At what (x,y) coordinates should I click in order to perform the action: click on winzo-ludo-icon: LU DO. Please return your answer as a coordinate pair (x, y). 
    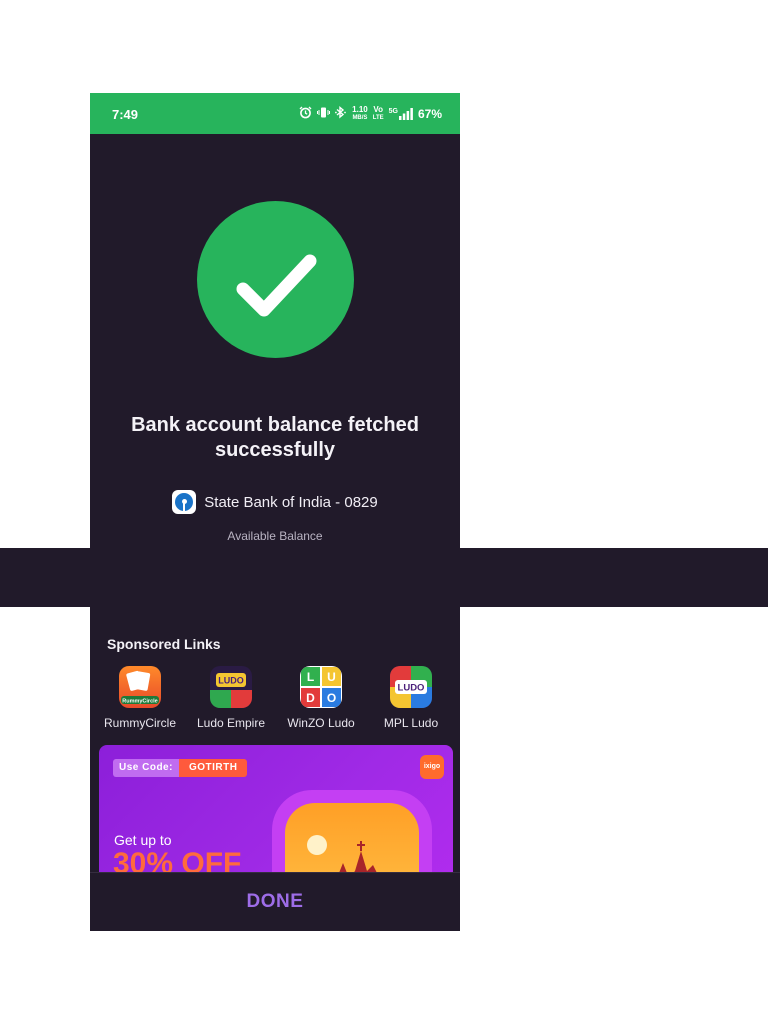
    Looking at the image, I should click on (321, 687).